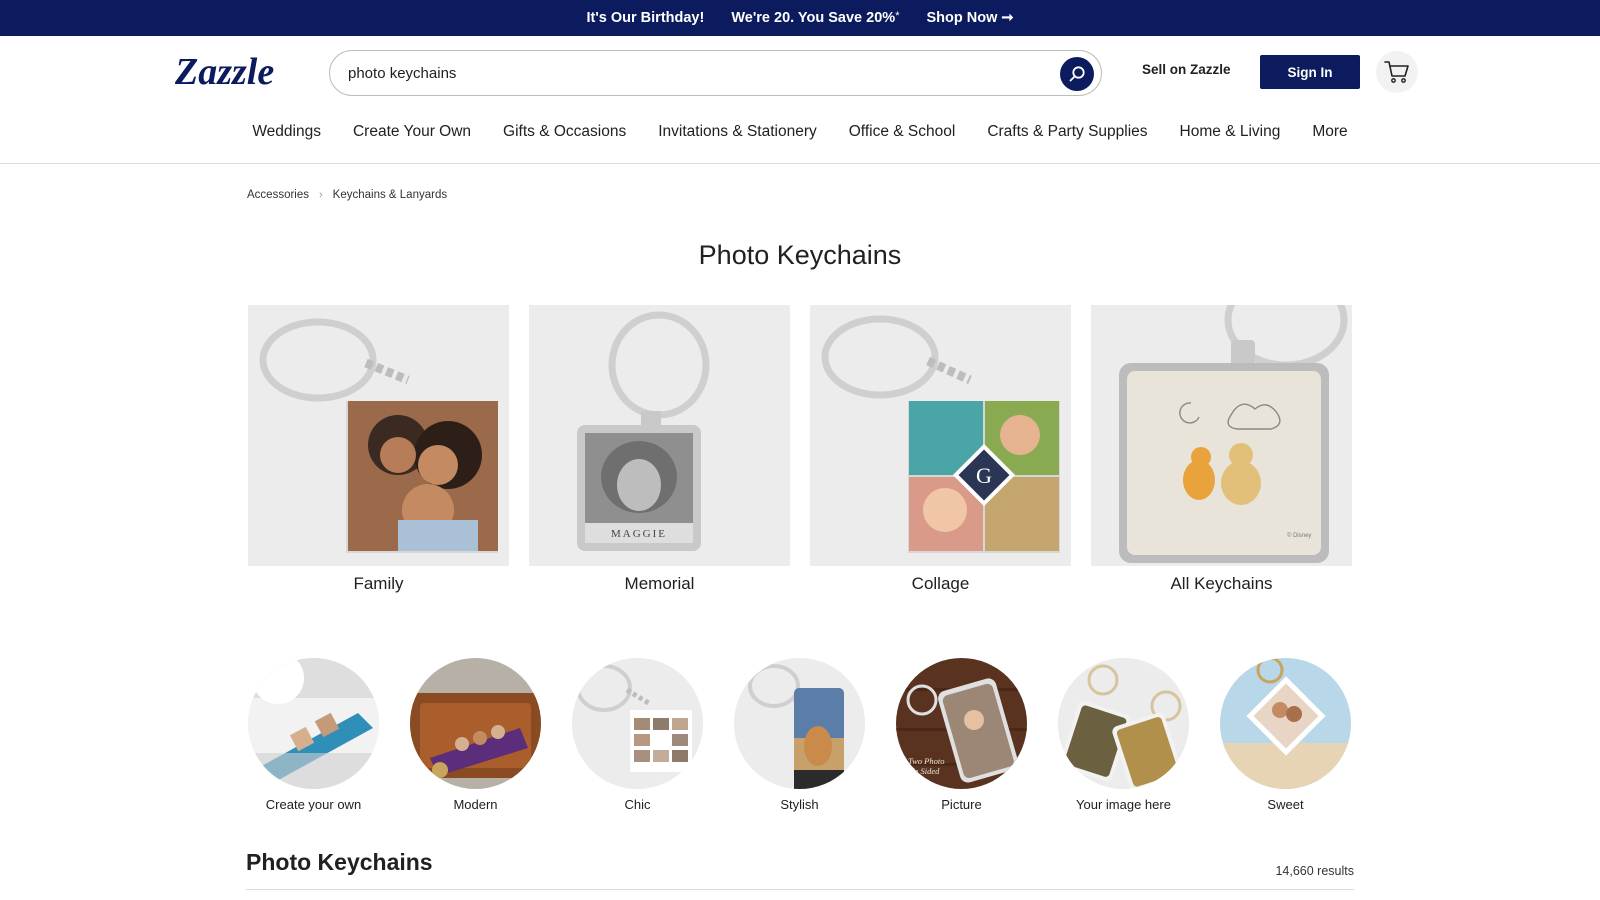 This screenshot has width=1600, height=900. I want to click on style-label-modern: Modern, so click(475, 804).